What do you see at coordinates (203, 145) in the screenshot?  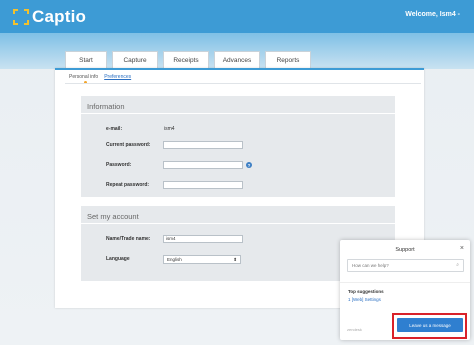 I see `current-password-field` at bounding box center [203, 145].